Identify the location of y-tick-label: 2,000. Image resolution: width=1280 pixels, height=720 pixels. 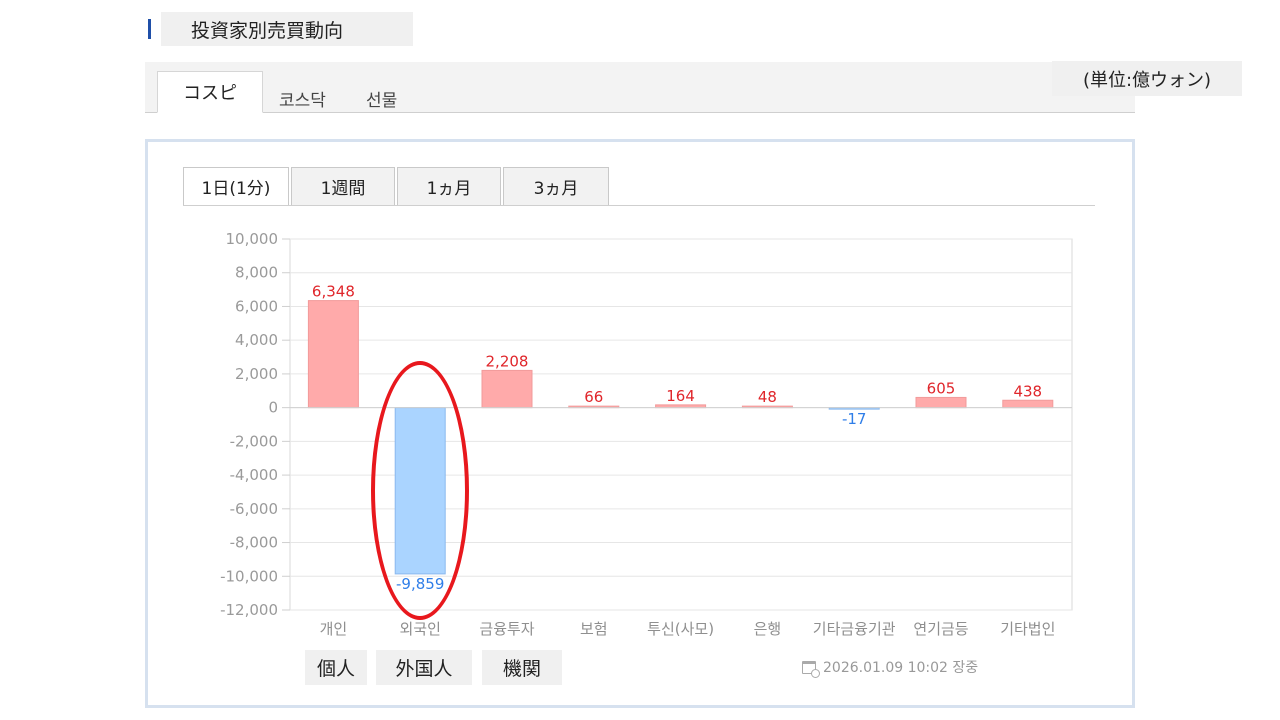
(256, 374).